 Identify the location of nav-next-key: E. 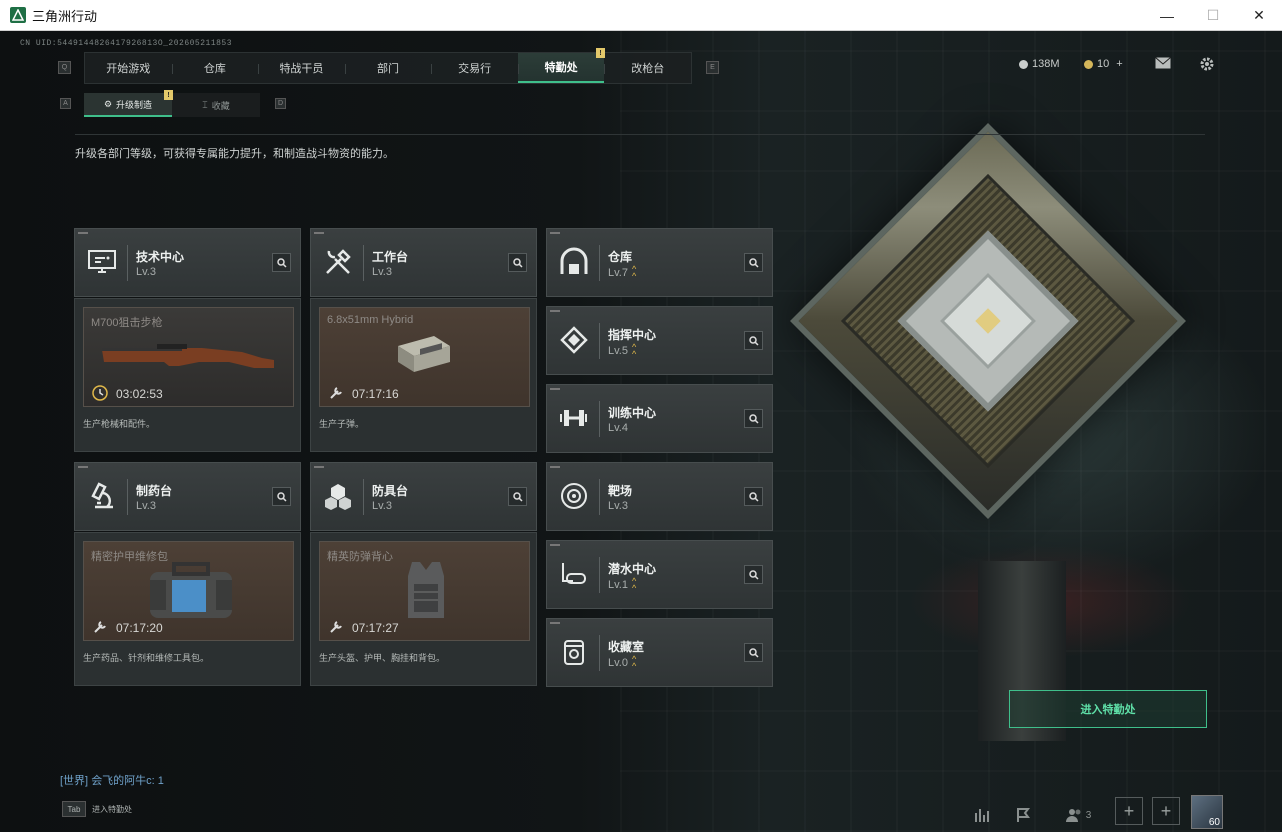
(712, 67).